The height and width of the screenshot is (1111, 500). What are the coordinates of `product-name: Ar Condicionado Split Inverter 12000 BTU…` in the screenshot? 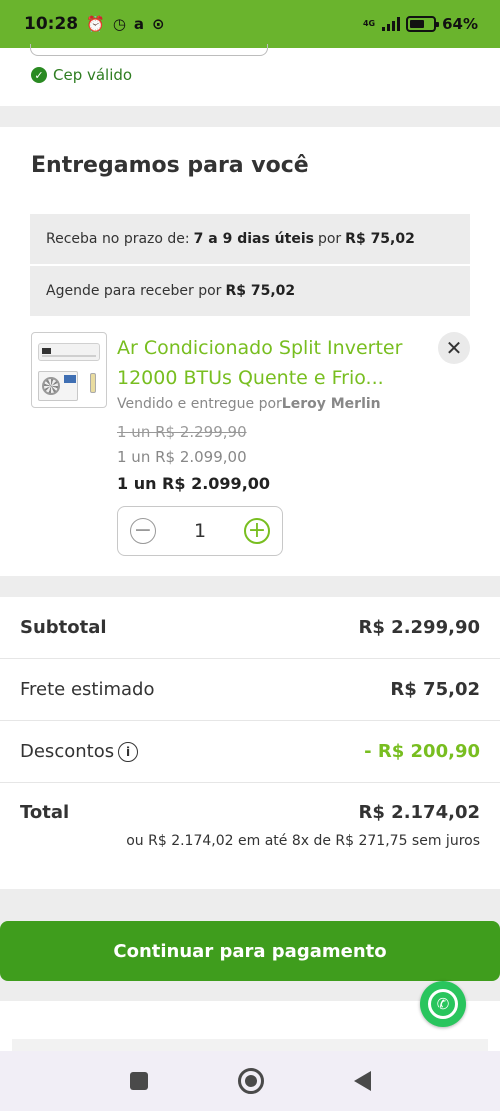 It's located at (267, 363).